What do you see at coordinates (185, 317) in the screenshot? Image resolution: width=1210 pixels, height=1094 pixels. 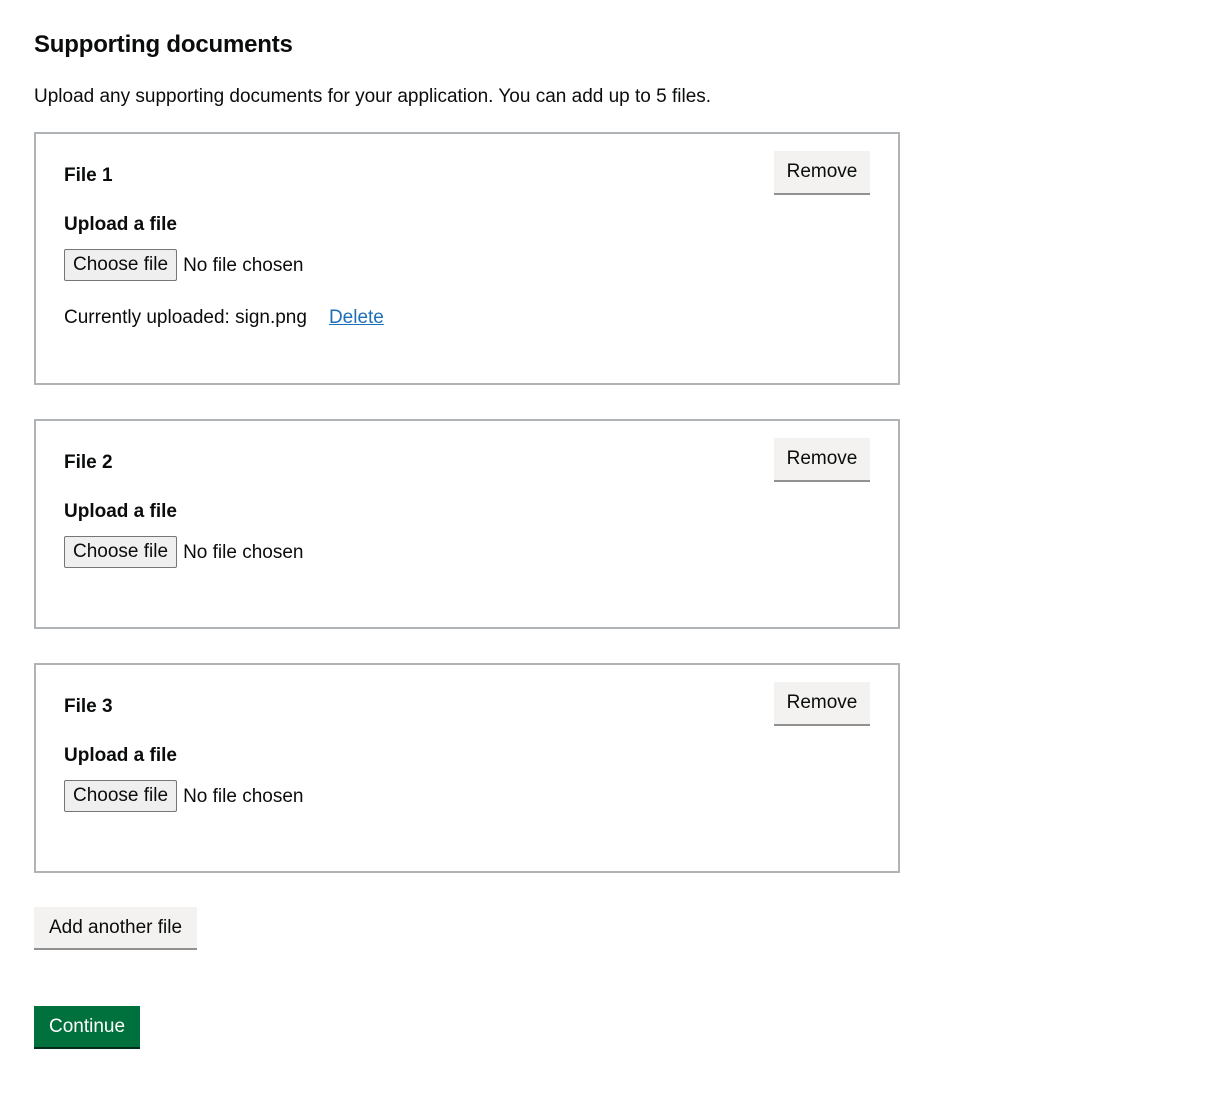 I see `currently-uploaded-text: Currently uploaded: sign.png` at bounding box center [185, 317].